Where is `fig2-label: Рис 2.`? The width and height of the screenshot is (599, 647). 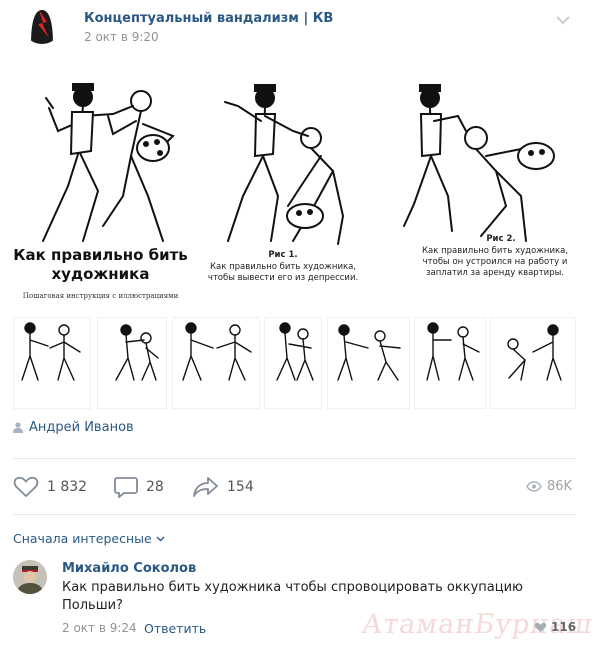
fig2-label: Рис 2. is located at coordinates (501, 239).